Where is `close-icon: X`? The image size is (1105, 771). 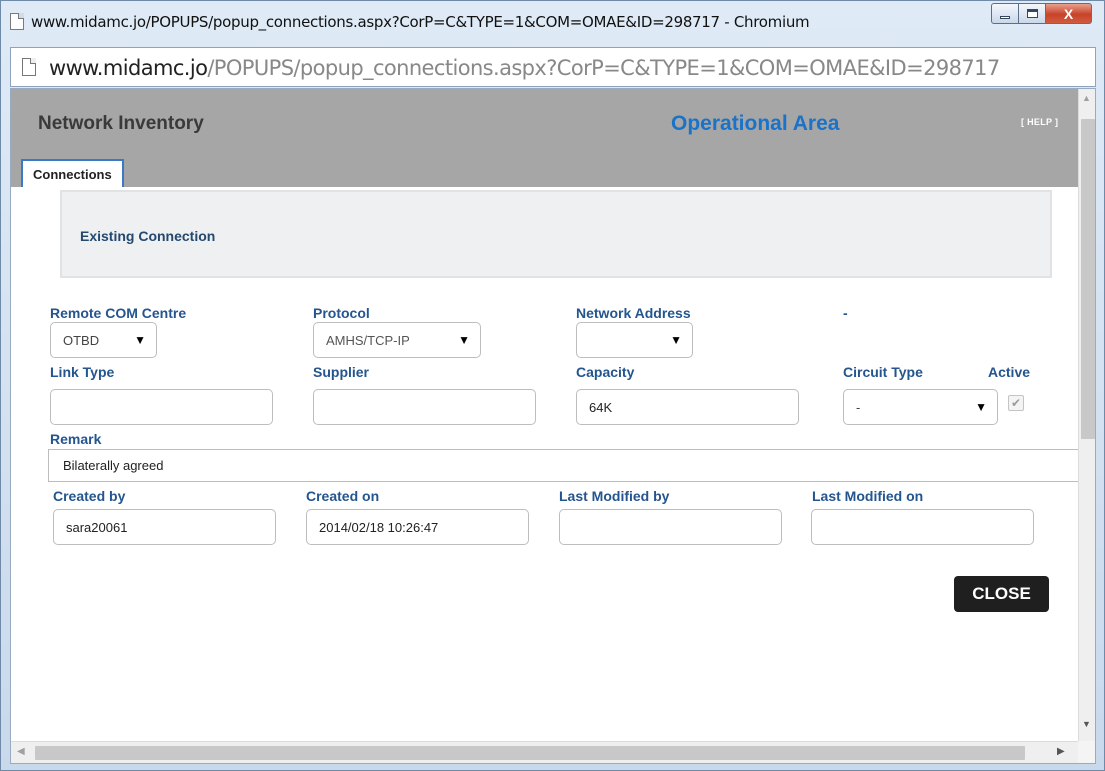 close-icon: X is located at coordinates (1068, 13).